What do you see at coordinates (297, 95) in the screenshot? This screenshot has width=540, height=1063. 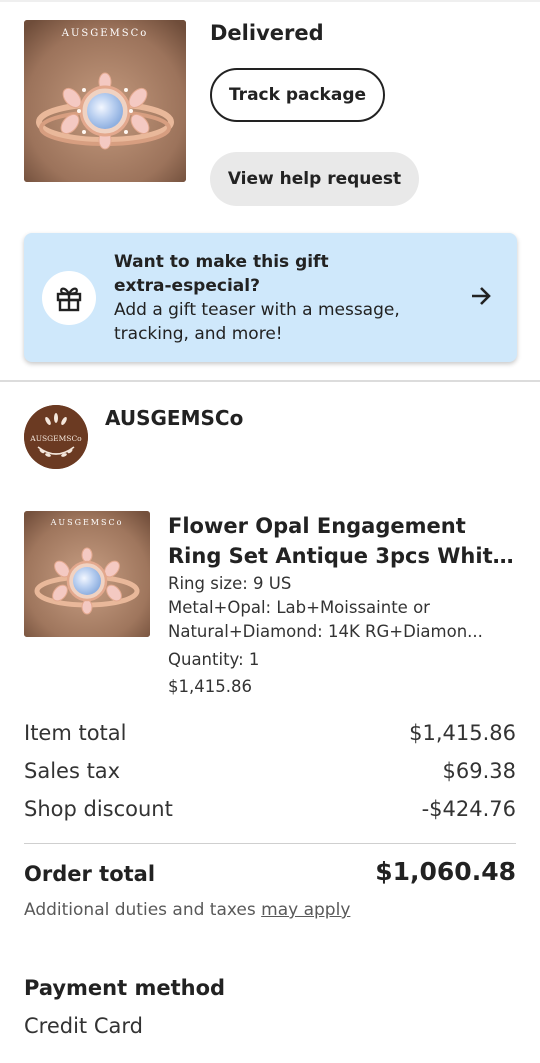 I see `track-package-button: Track package` at bounding box center [297, 95].